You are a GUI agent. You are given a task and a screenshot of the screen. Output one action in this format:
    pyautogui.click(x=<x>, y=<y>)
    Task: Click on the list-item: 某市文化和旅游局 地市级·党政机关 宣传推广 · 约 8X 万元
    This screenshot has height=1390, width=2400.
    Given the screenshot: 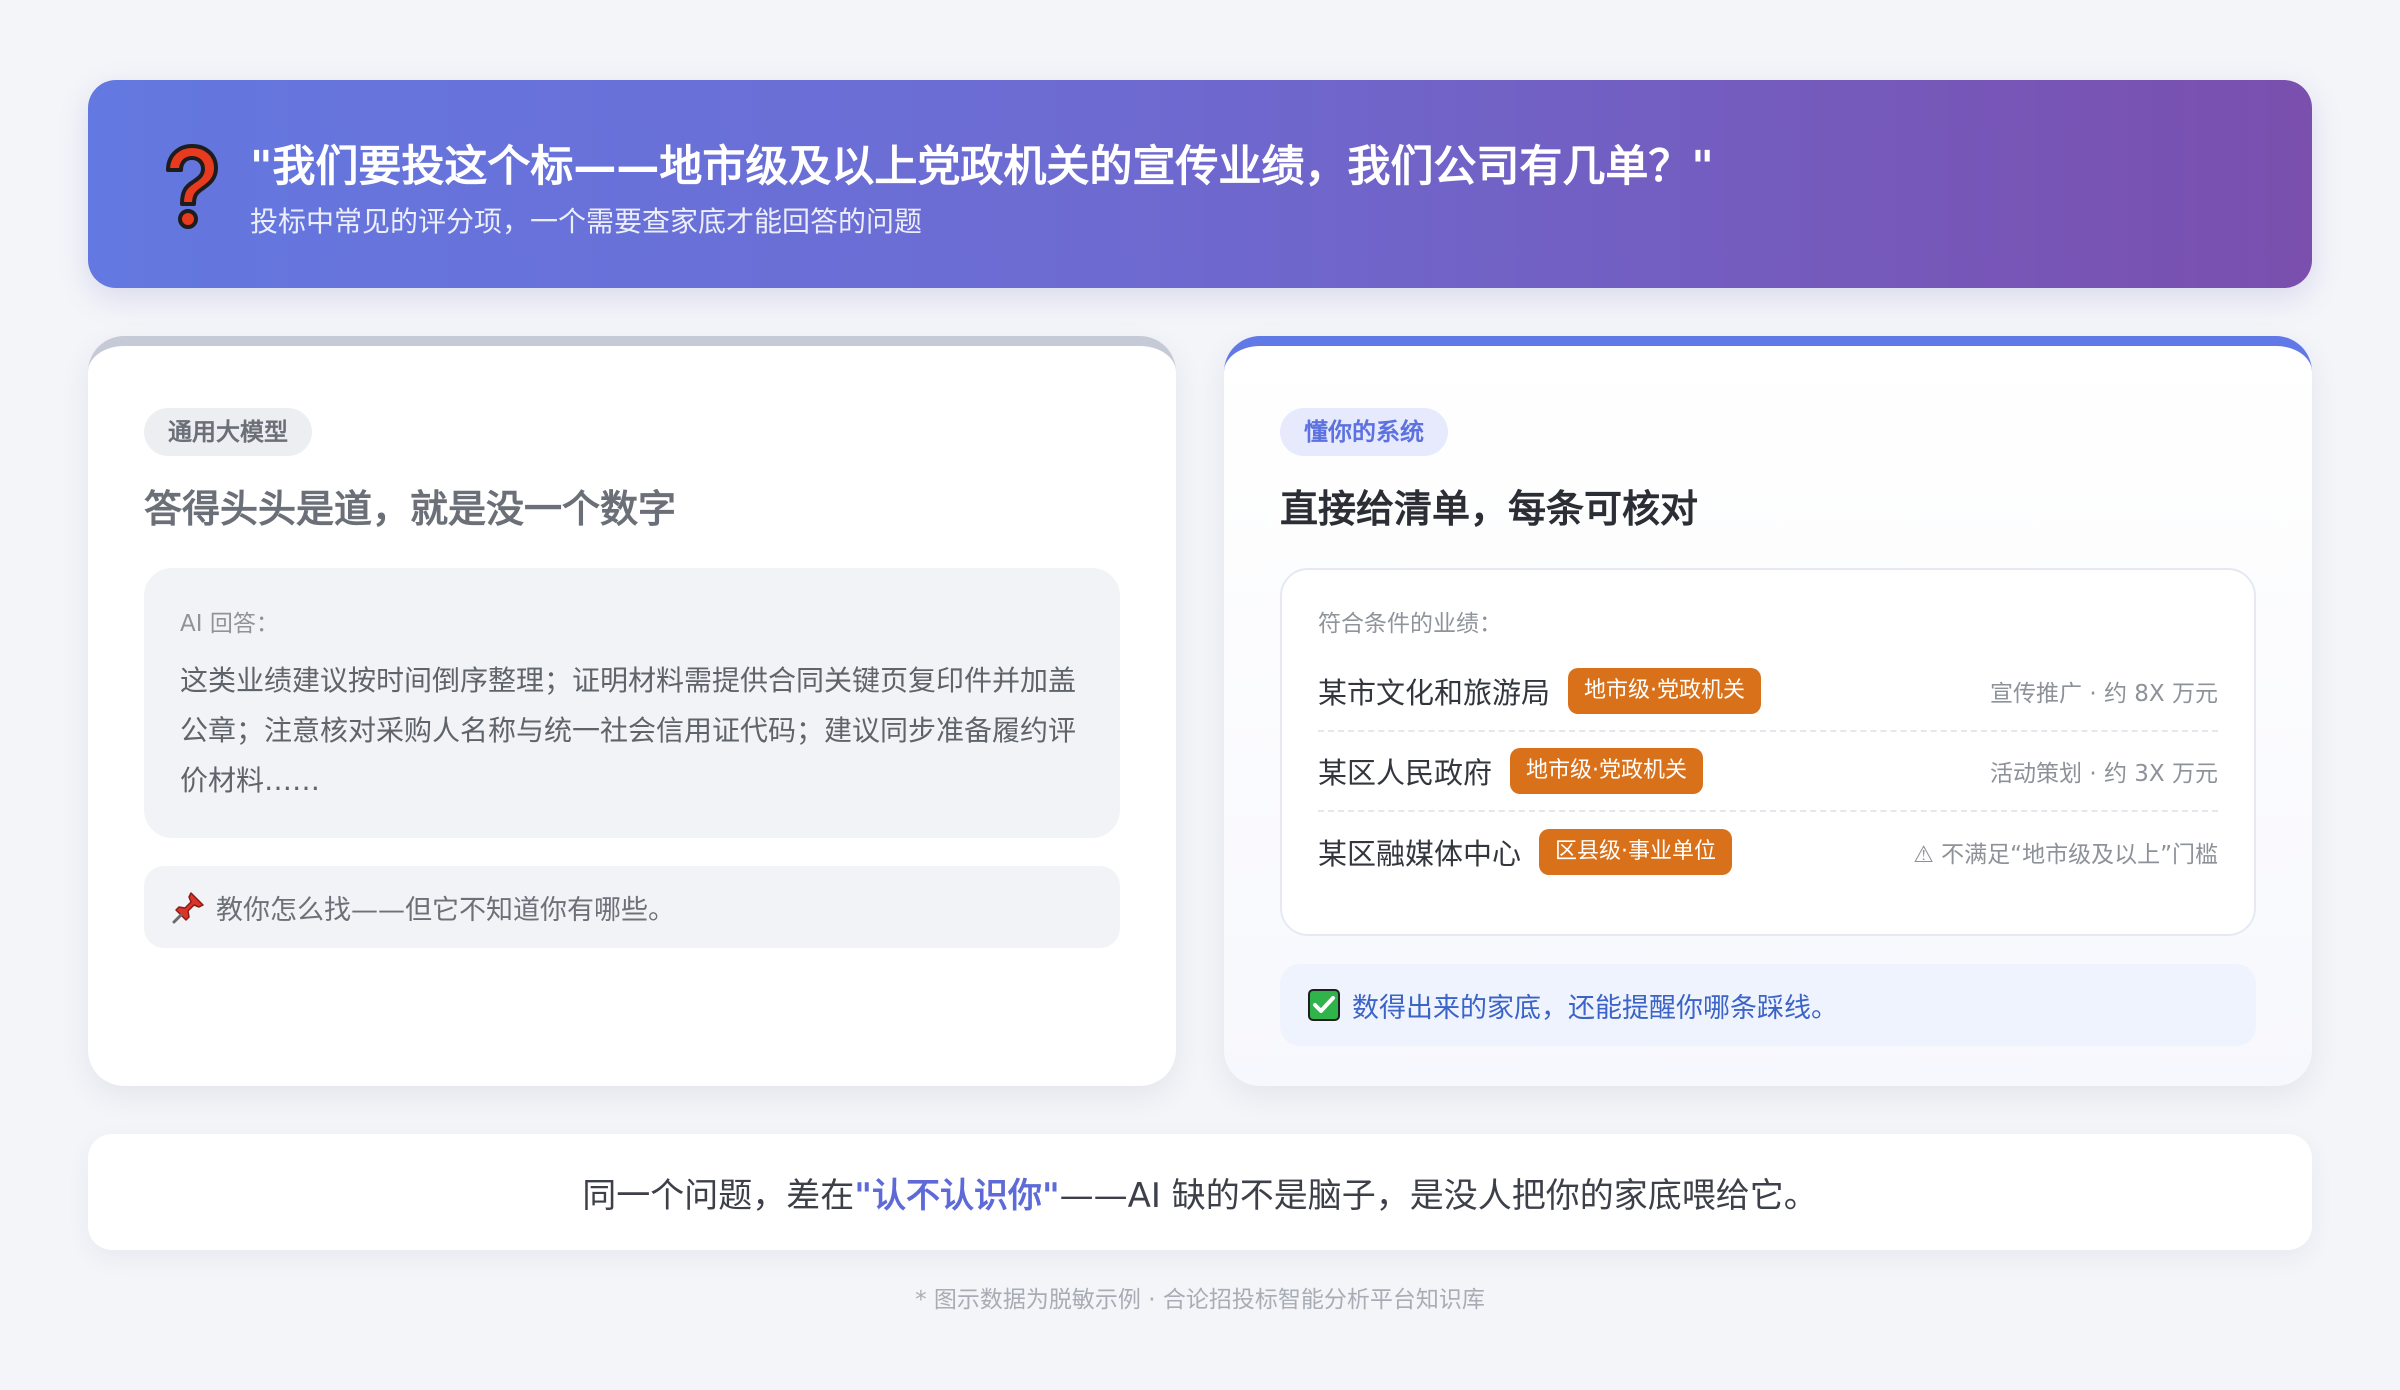 What is the action you would take?
    pyautogui.click(x=1768, y=692)
    